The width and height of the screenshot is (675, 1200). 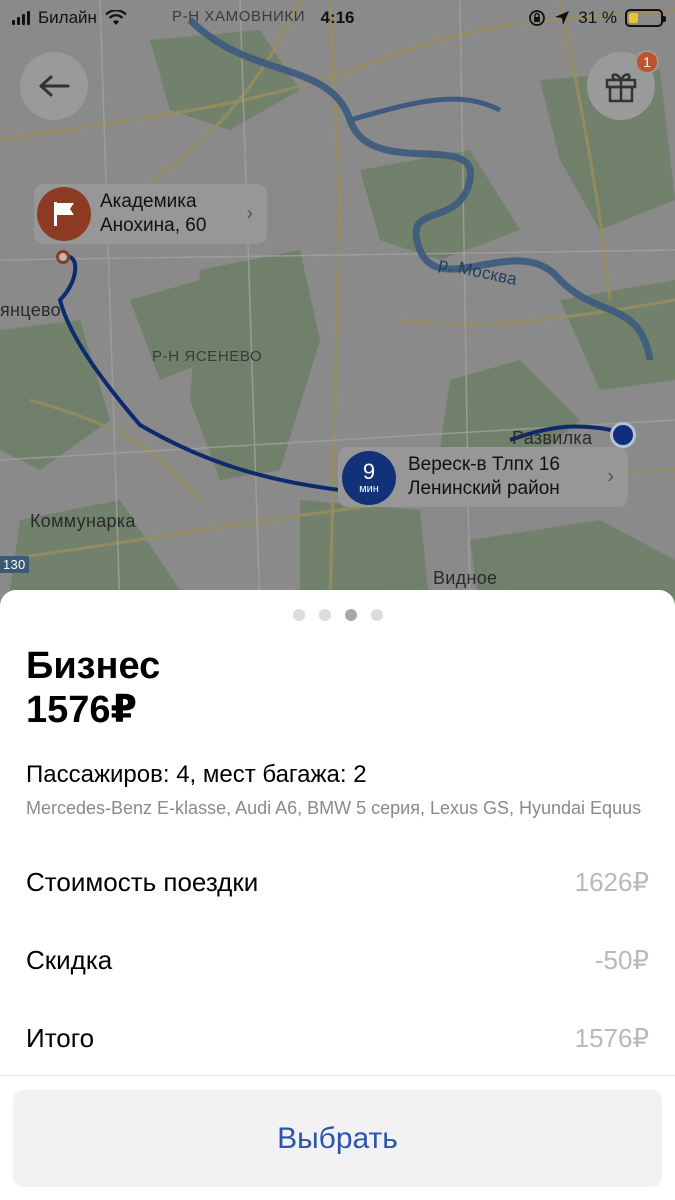 I want to click on map-label-razvilka: Развилка, so click(x=552, y=438).